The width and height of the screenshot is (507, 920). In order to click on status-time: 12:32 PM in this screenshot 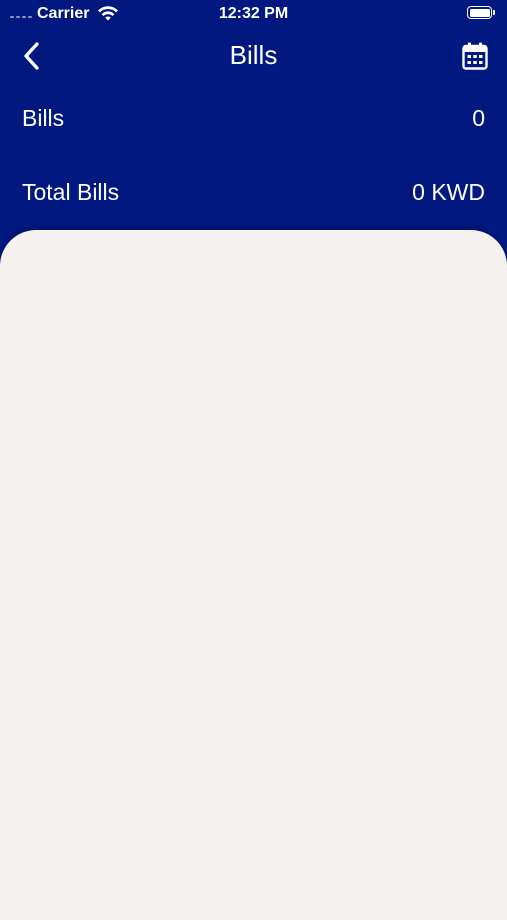, I will do `click(253, 13)`.